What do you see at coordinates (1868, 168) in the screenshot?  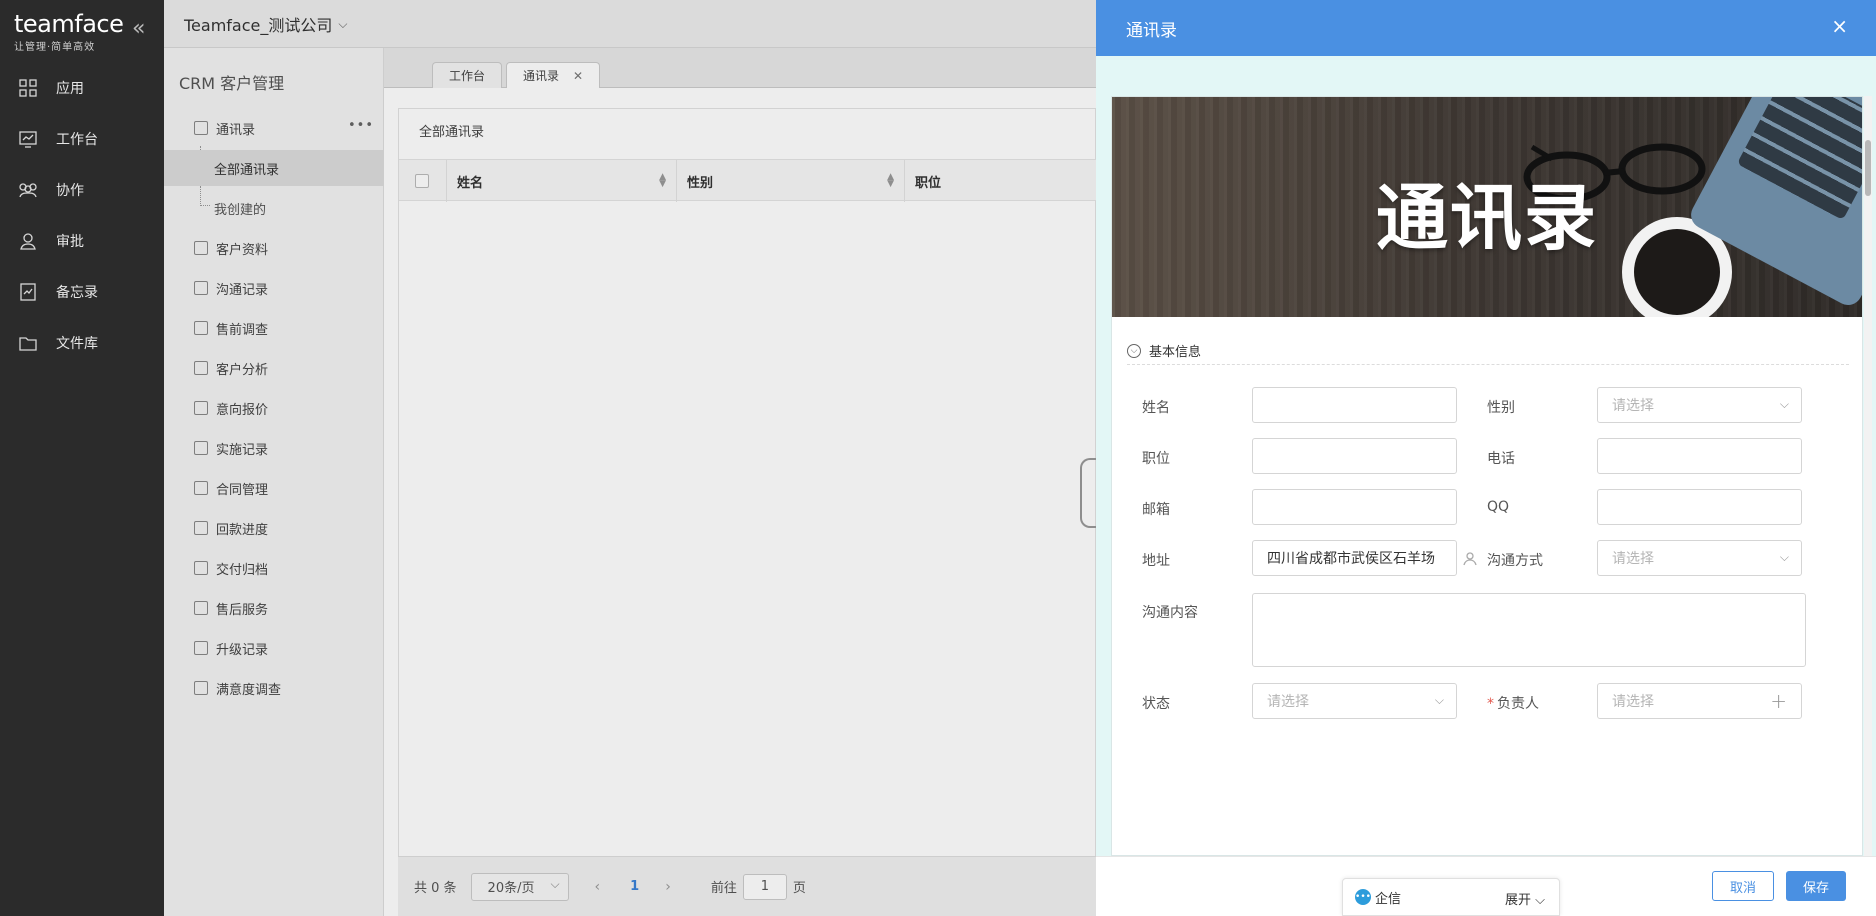 I see `scrollbar-thumb` at bounding box center [1868, 168].